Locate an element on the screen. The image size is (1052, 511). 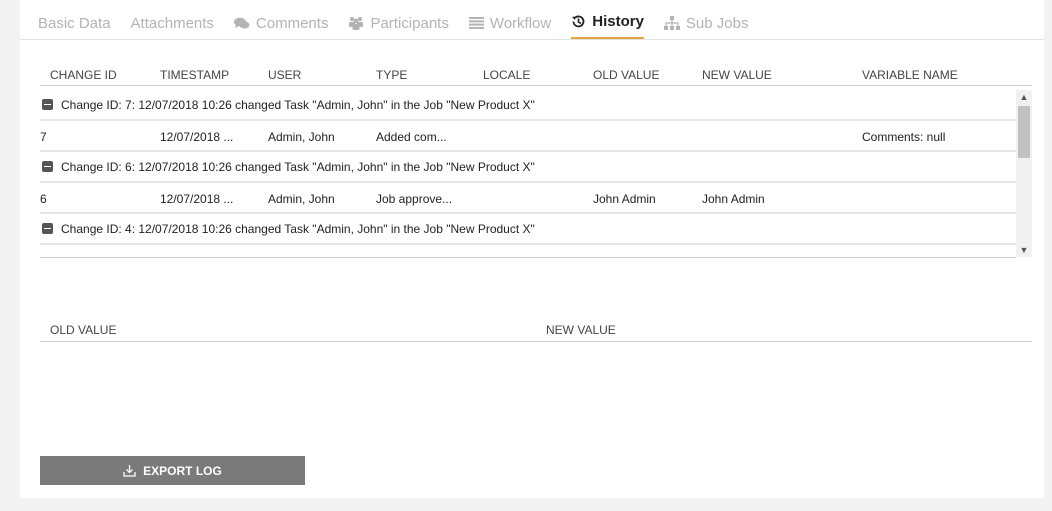
export-log-label: EXPORT LOG is located at coordinates (182, 470).